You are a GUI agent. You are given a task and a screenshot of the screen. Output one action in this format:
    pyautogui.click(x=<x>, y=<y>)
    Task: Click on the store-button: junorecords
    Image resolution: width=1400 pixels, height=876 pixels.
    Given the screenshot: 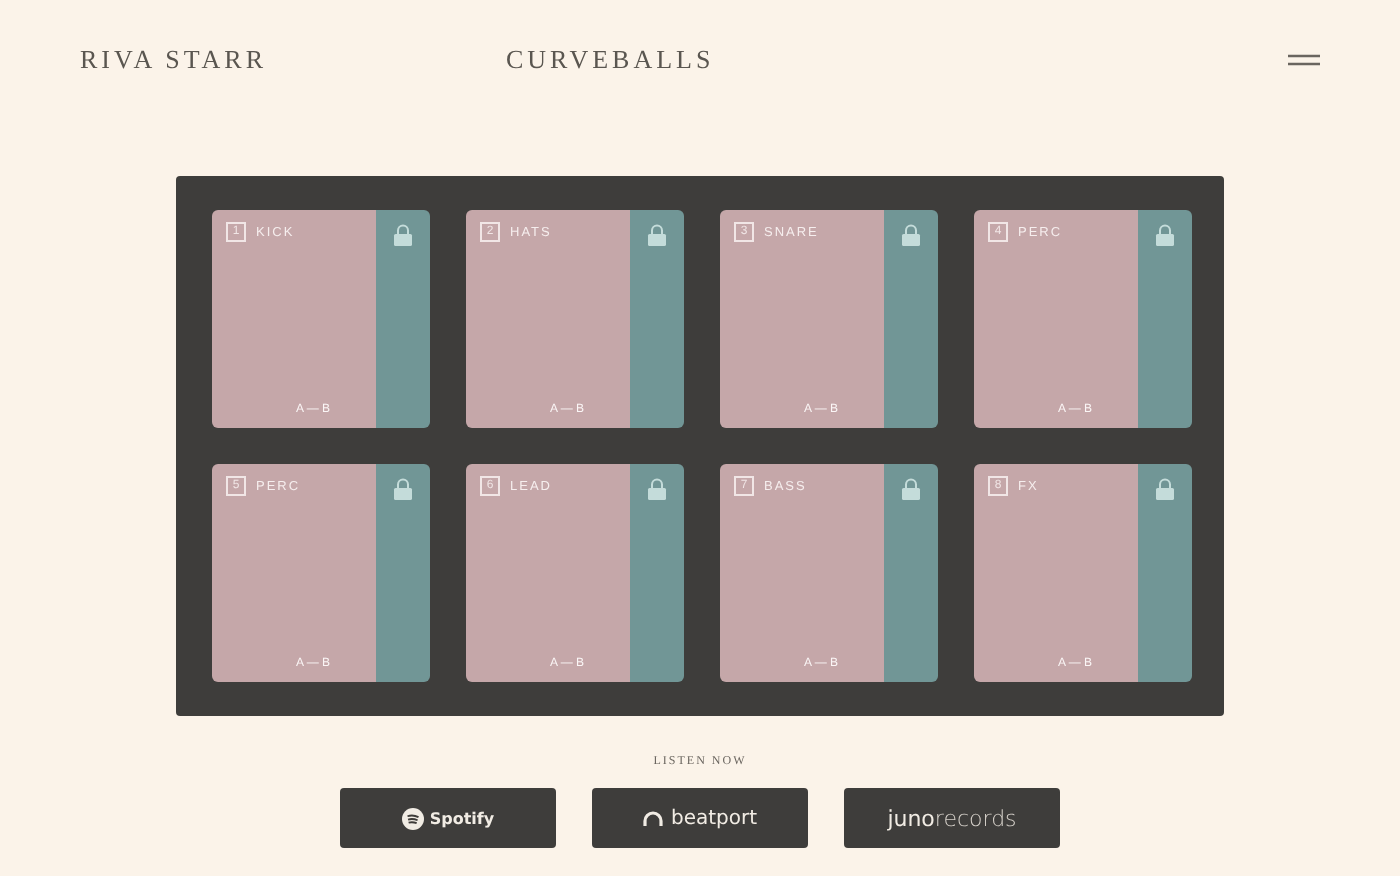 What is the action you would take?
    pyautogui.click(x=952, y=818)
    